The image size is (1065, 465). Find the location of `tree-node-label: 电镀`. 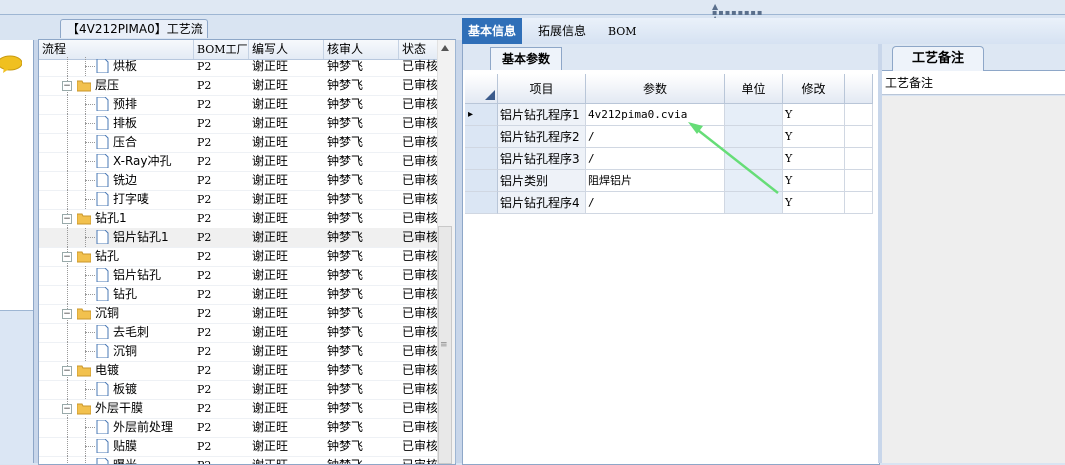

tree-node-label: 电镀 is located at coordinates (107, 370).